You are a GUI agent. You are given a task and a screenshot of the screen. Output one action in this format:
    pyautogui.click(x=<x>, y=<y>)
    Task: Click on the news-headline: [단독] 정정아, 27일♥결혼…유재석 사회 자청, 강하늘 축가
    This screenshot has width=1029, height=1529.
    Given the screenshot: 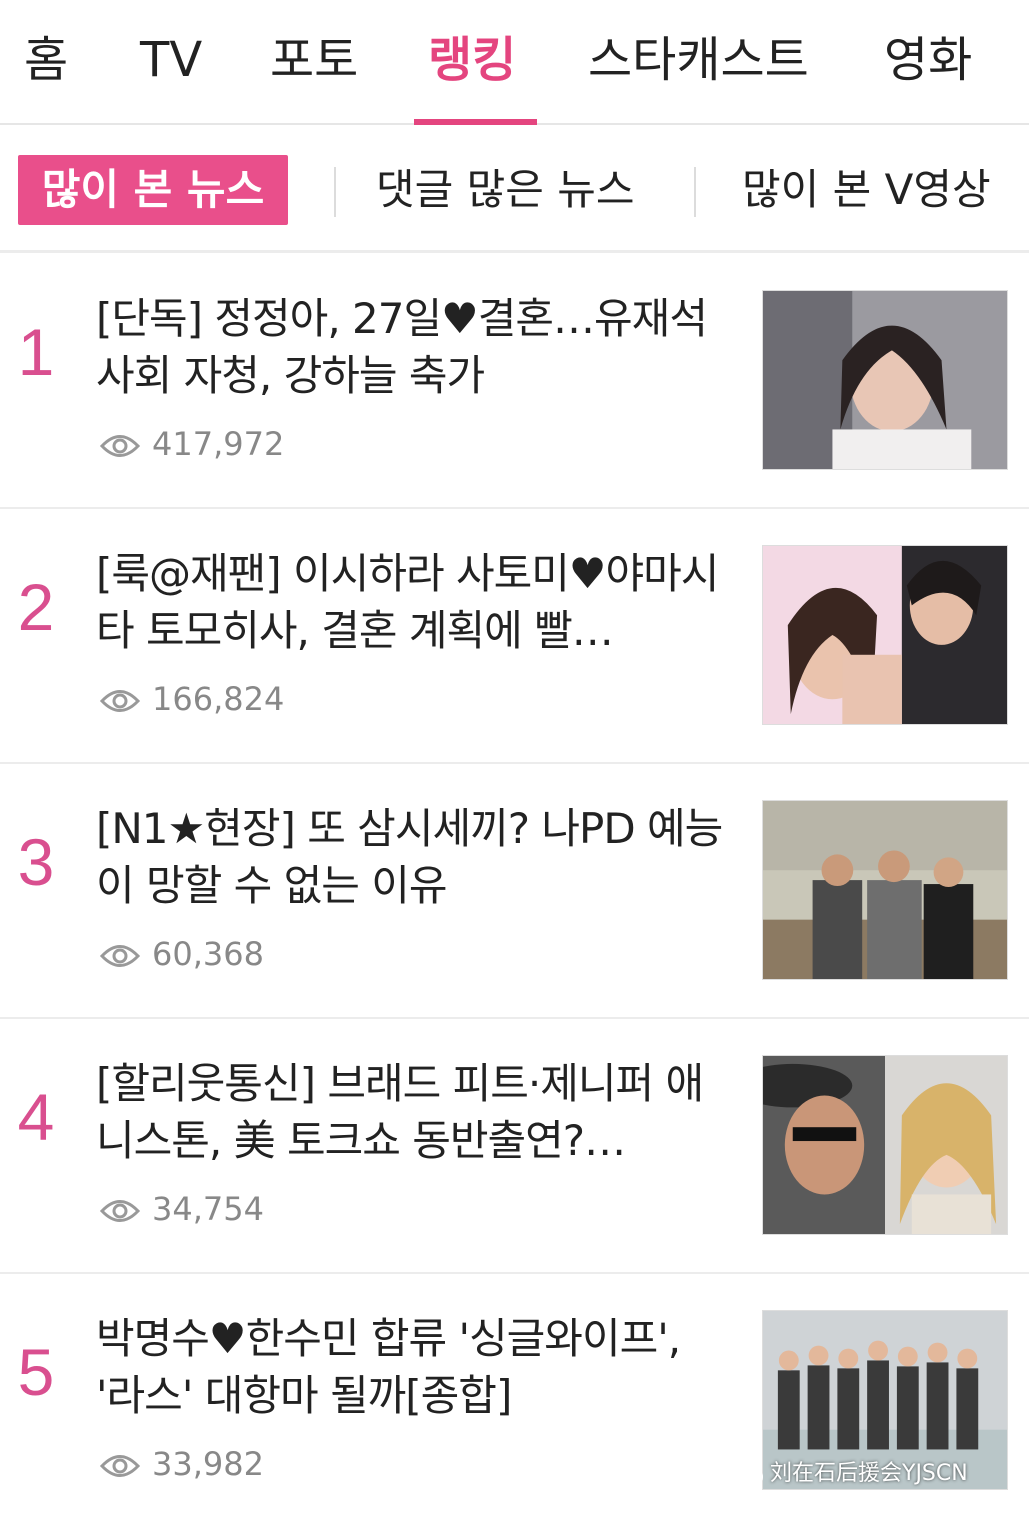 What is the action you would take?
    pyautogui.click(x=411, y=350)
    